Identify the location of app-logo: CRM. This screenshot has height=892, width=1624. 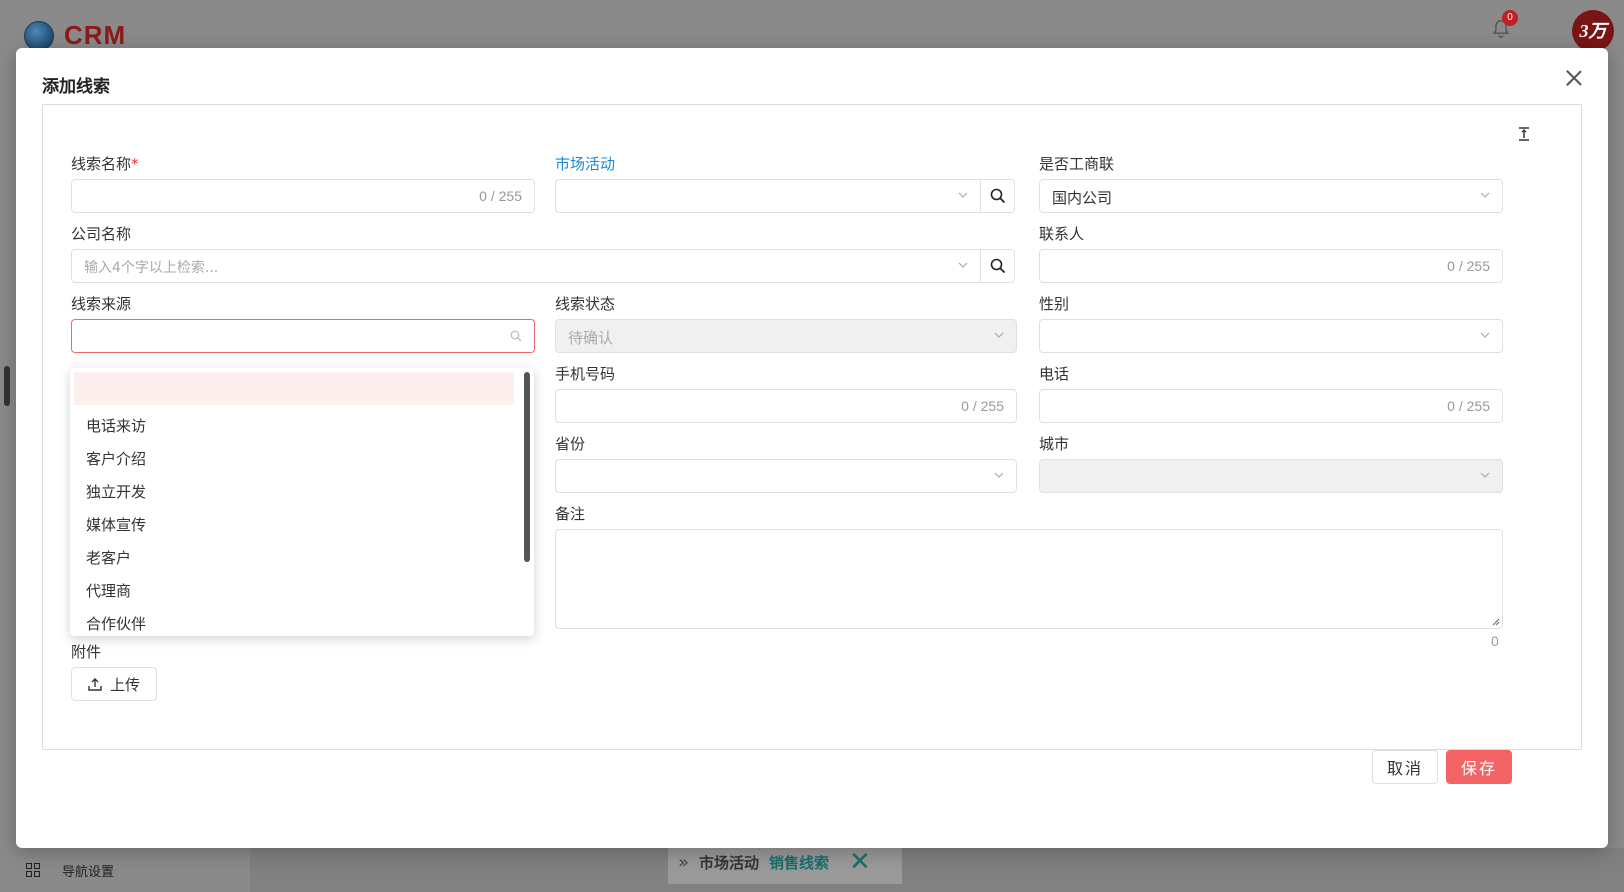
(75, 35).